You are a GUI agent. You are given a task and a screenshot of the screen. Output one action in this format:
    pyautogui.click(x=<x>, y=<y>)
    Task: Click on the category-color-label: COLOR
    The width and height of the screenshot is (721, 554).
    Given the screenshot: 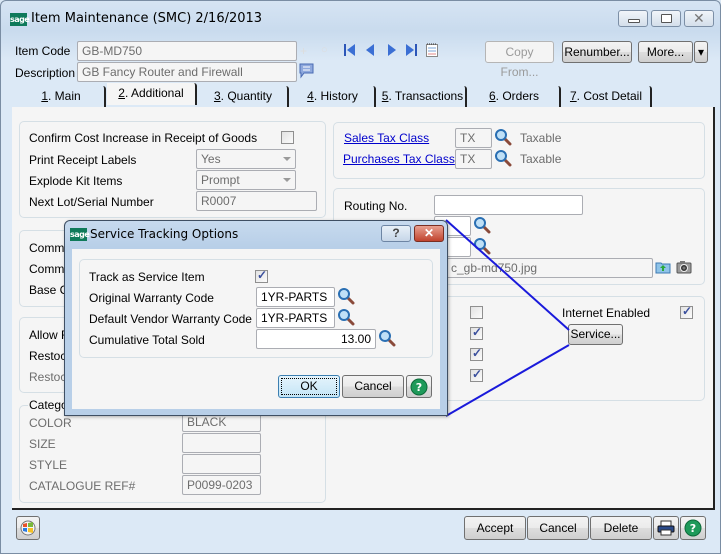 What is the action you would take?
    pyautogui.click(x=50, y=423)
    